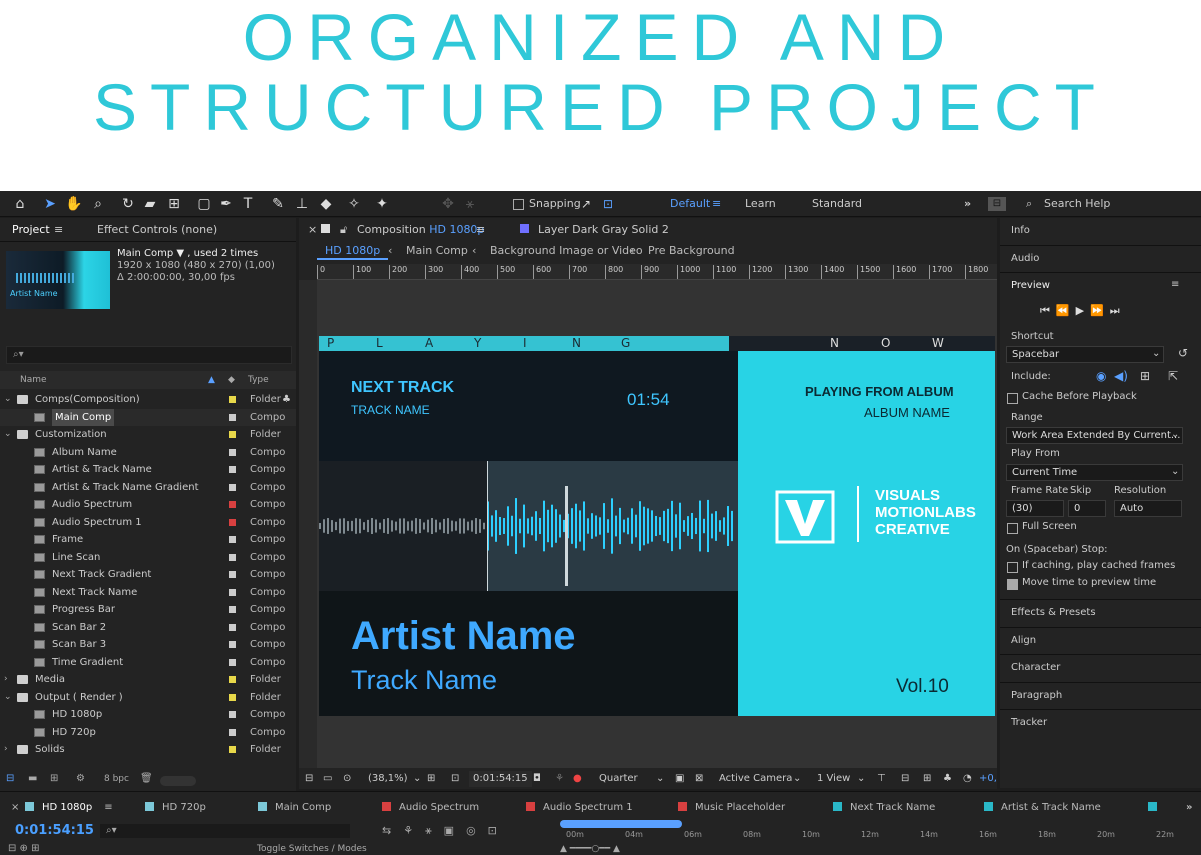 The height and width of the screenshot is (855, 1201). Describe the element at coordinates (74, 204) in the screenshot. I see `hand-tool-icon: ✋` at that location.